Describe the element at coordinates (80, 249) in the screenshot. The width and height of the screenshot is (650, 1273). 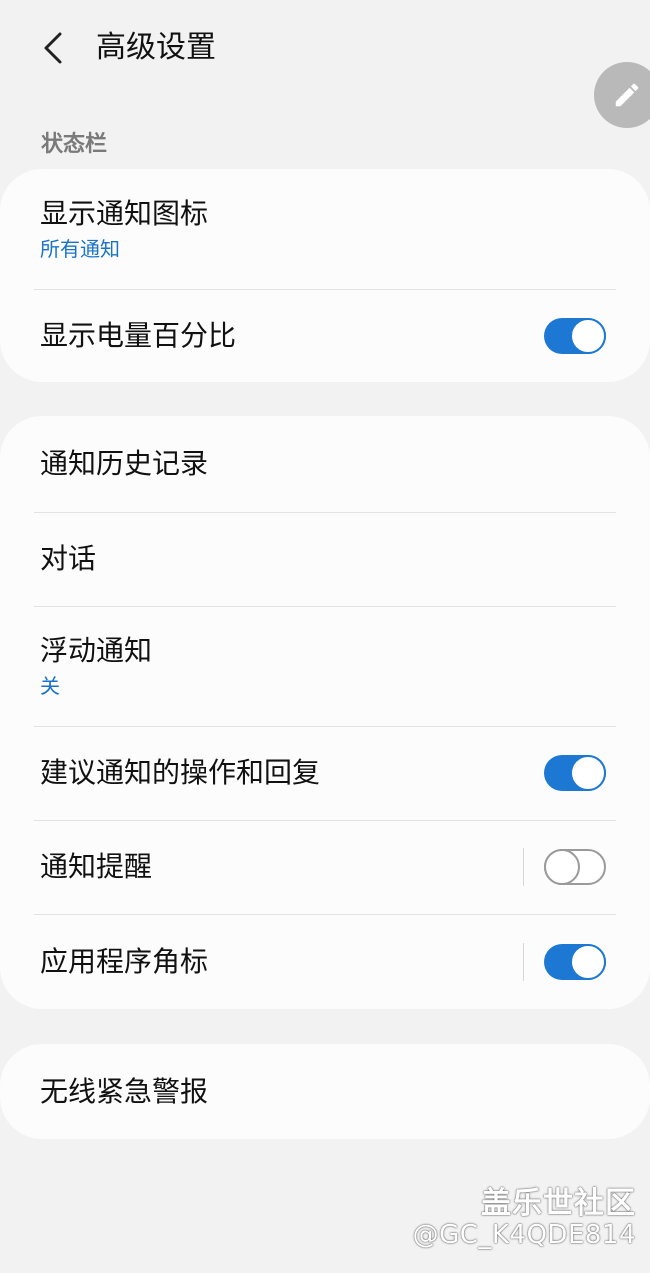
I see `item-subtitle: 所有通知` at that location.